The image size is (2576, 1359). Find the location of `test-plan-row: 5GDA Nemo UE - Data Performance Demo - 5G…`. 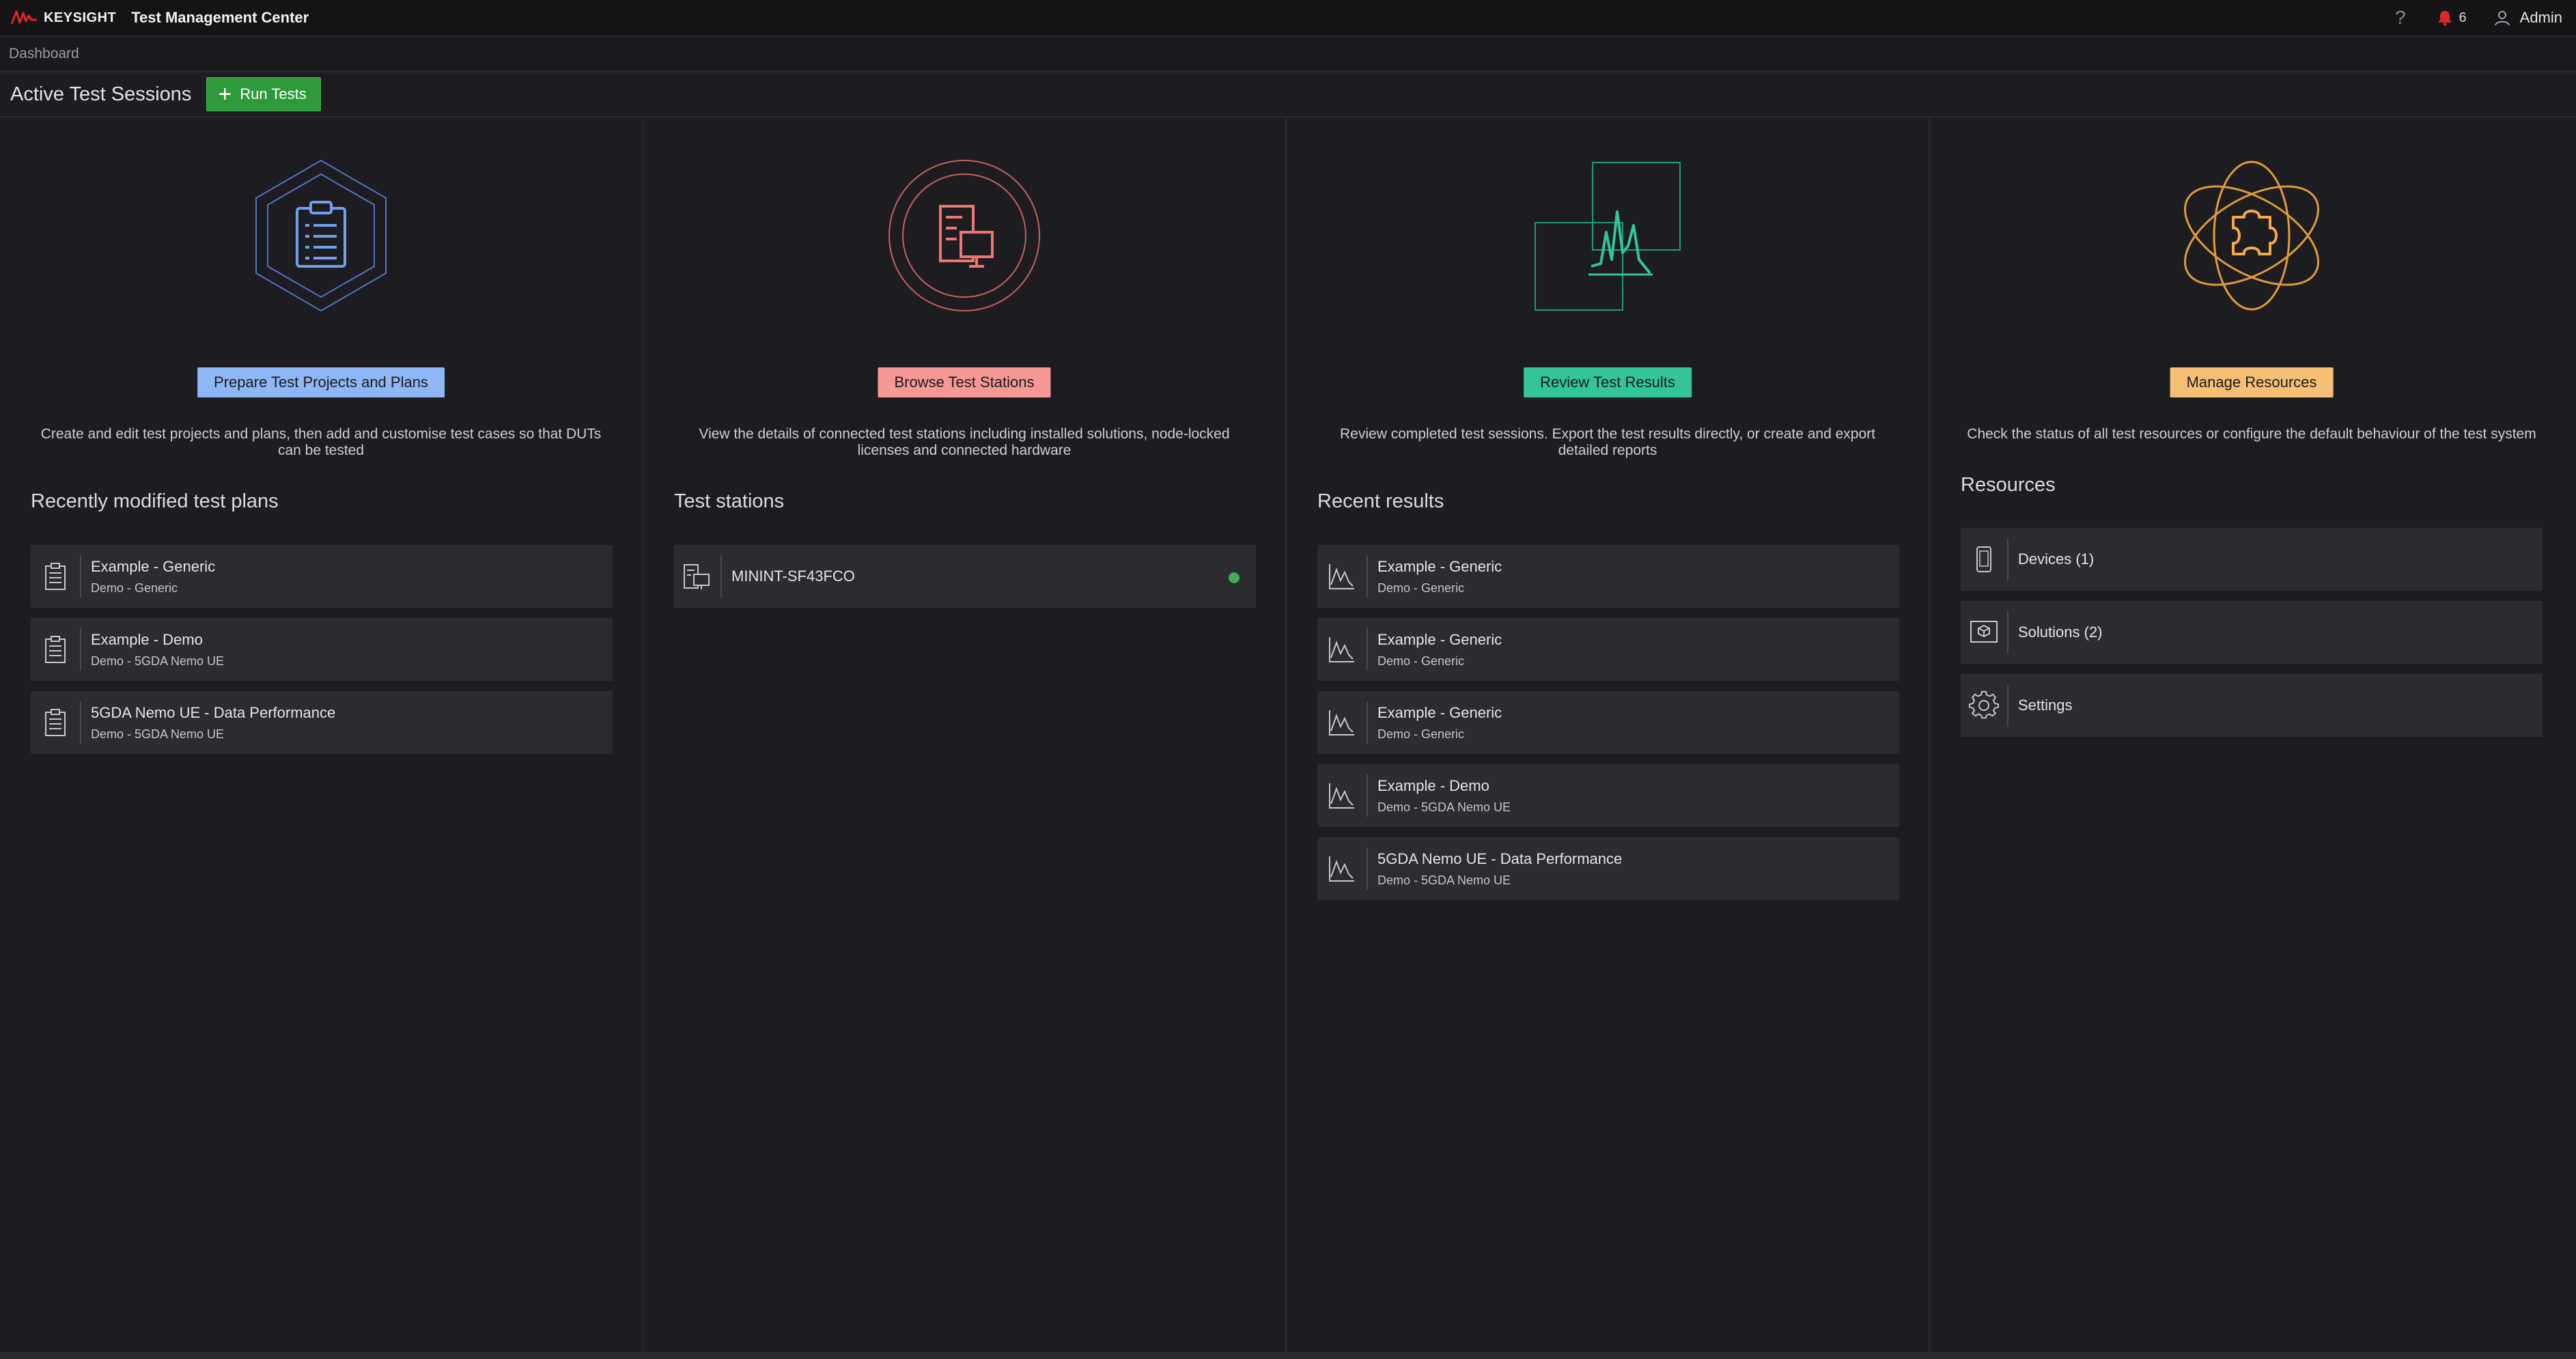

test-plan-row: 5GDA Nemo UE - Data Performance Demo - 5G… is located at coordinates (322, 722).